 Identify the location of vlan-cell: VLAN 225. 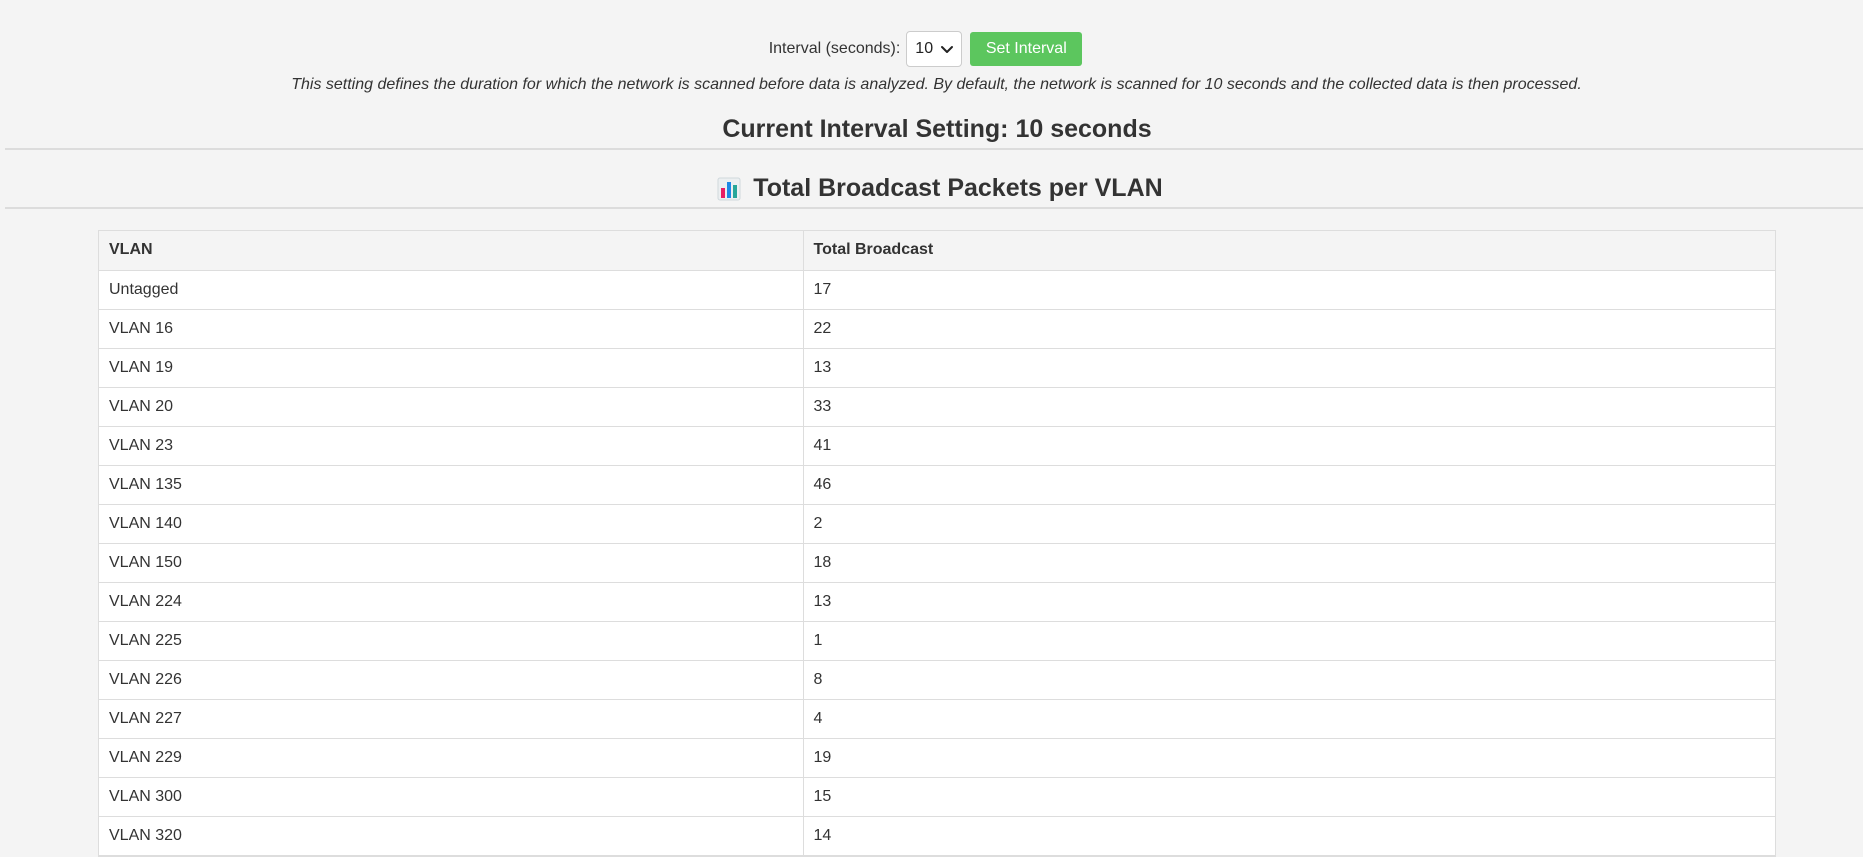
(451, 641).